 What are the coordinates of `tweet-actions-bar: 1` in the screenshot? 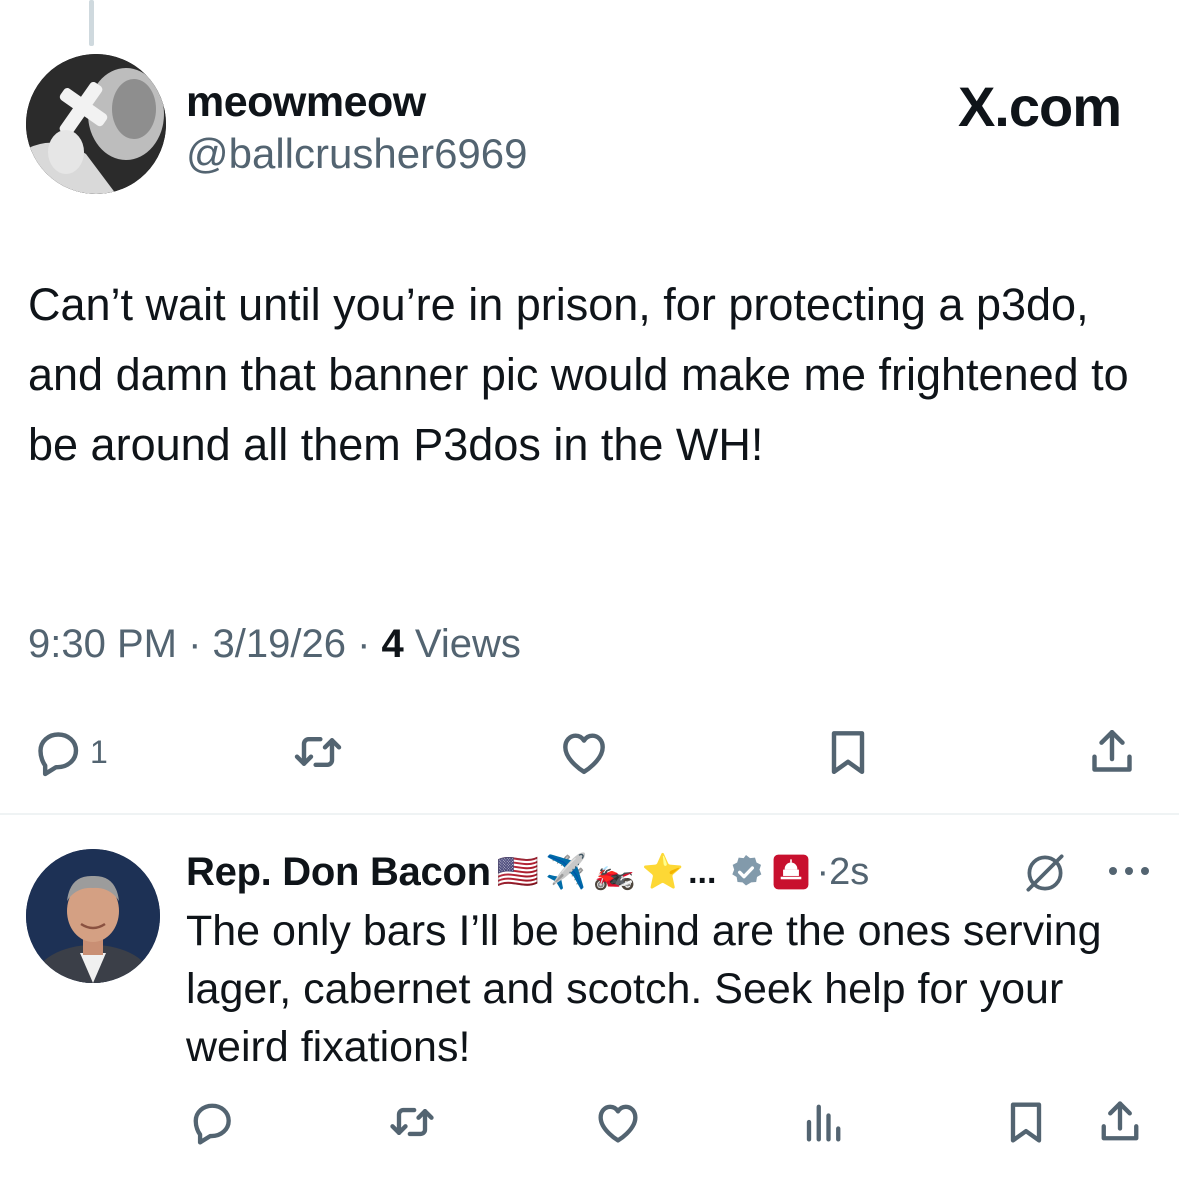 It's located at (589, 752).